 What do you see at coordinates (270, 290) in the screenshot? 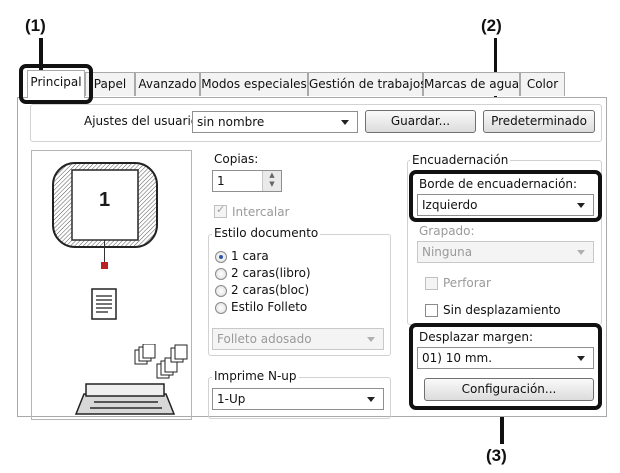
I see `option-2-caras-bloc: 2 caras(bloc)` at bounding box center [270, 290].